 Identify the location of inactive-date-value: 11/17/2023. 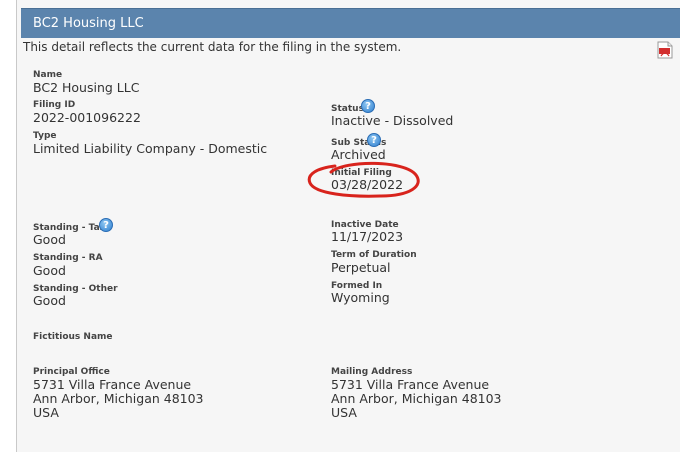
(367, 236).